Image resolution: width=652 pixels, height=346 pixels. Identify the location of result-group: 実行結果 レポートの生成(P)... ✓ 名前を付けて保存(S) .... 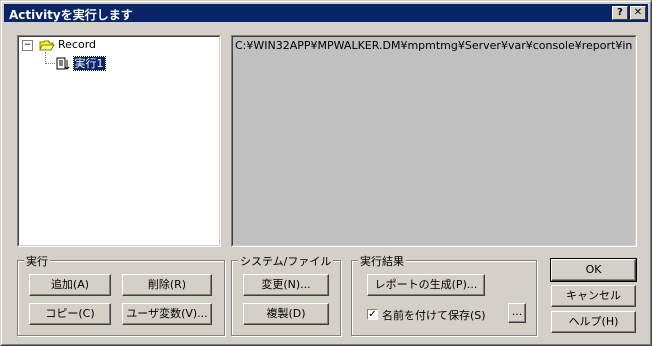
(444, 294).